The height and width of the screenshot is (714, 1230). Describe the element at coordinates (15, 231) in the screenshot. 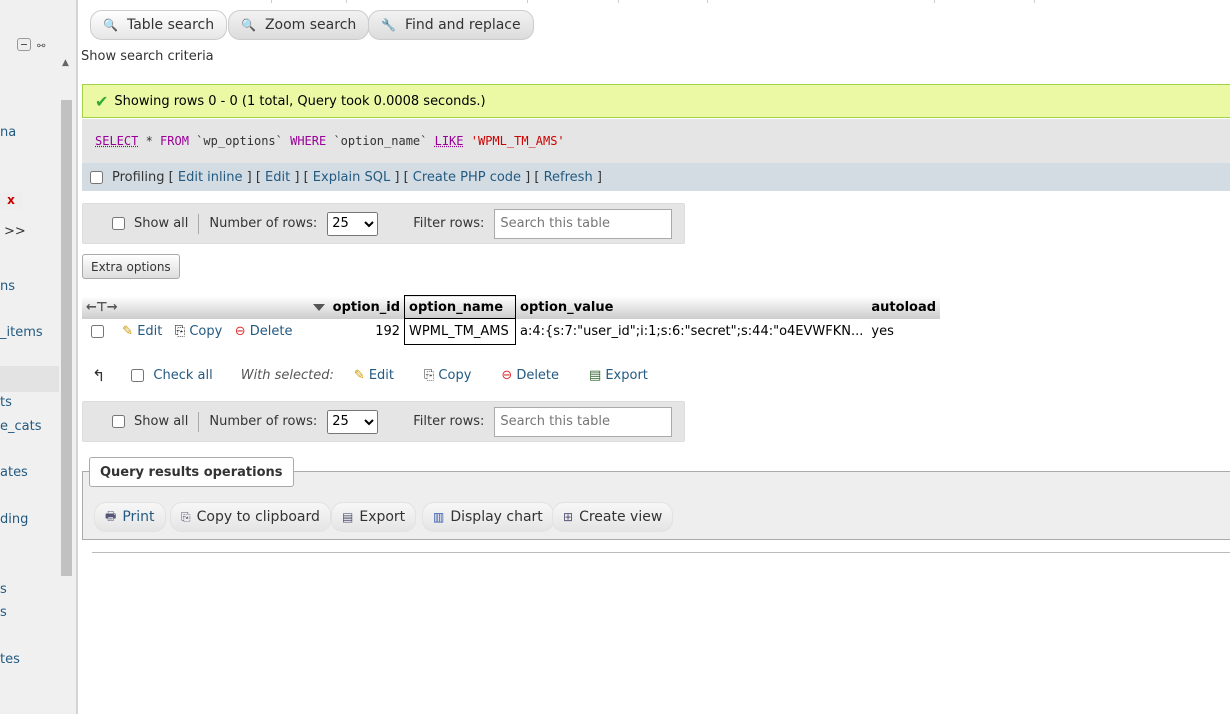

I see `sidebar-more-link: >>` at that location.